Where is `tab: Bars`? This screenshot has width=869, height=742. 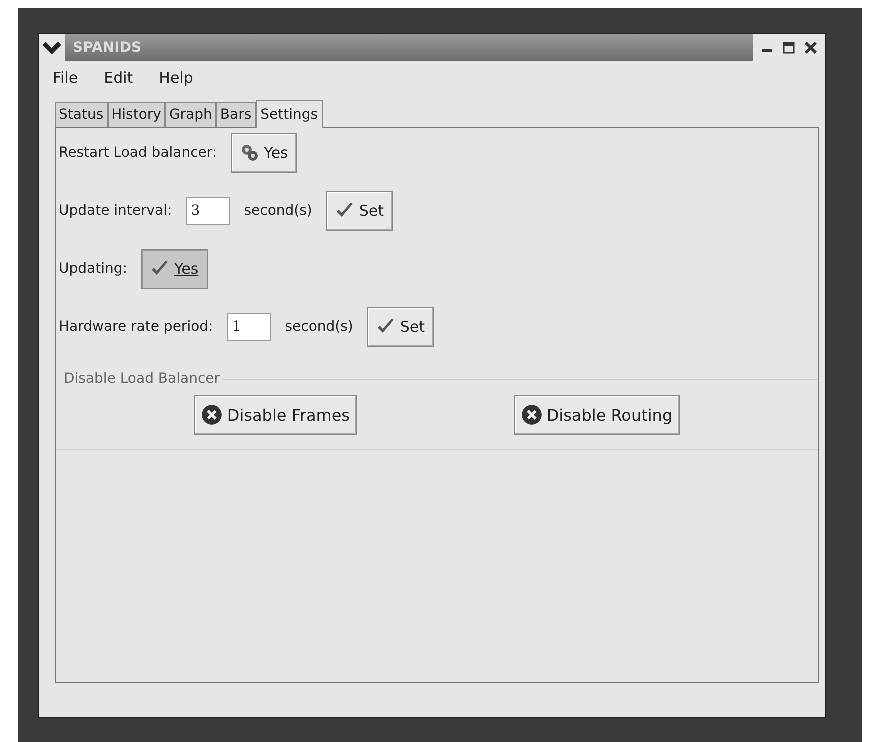
tab: Bars is located at coordinates (236, 114).